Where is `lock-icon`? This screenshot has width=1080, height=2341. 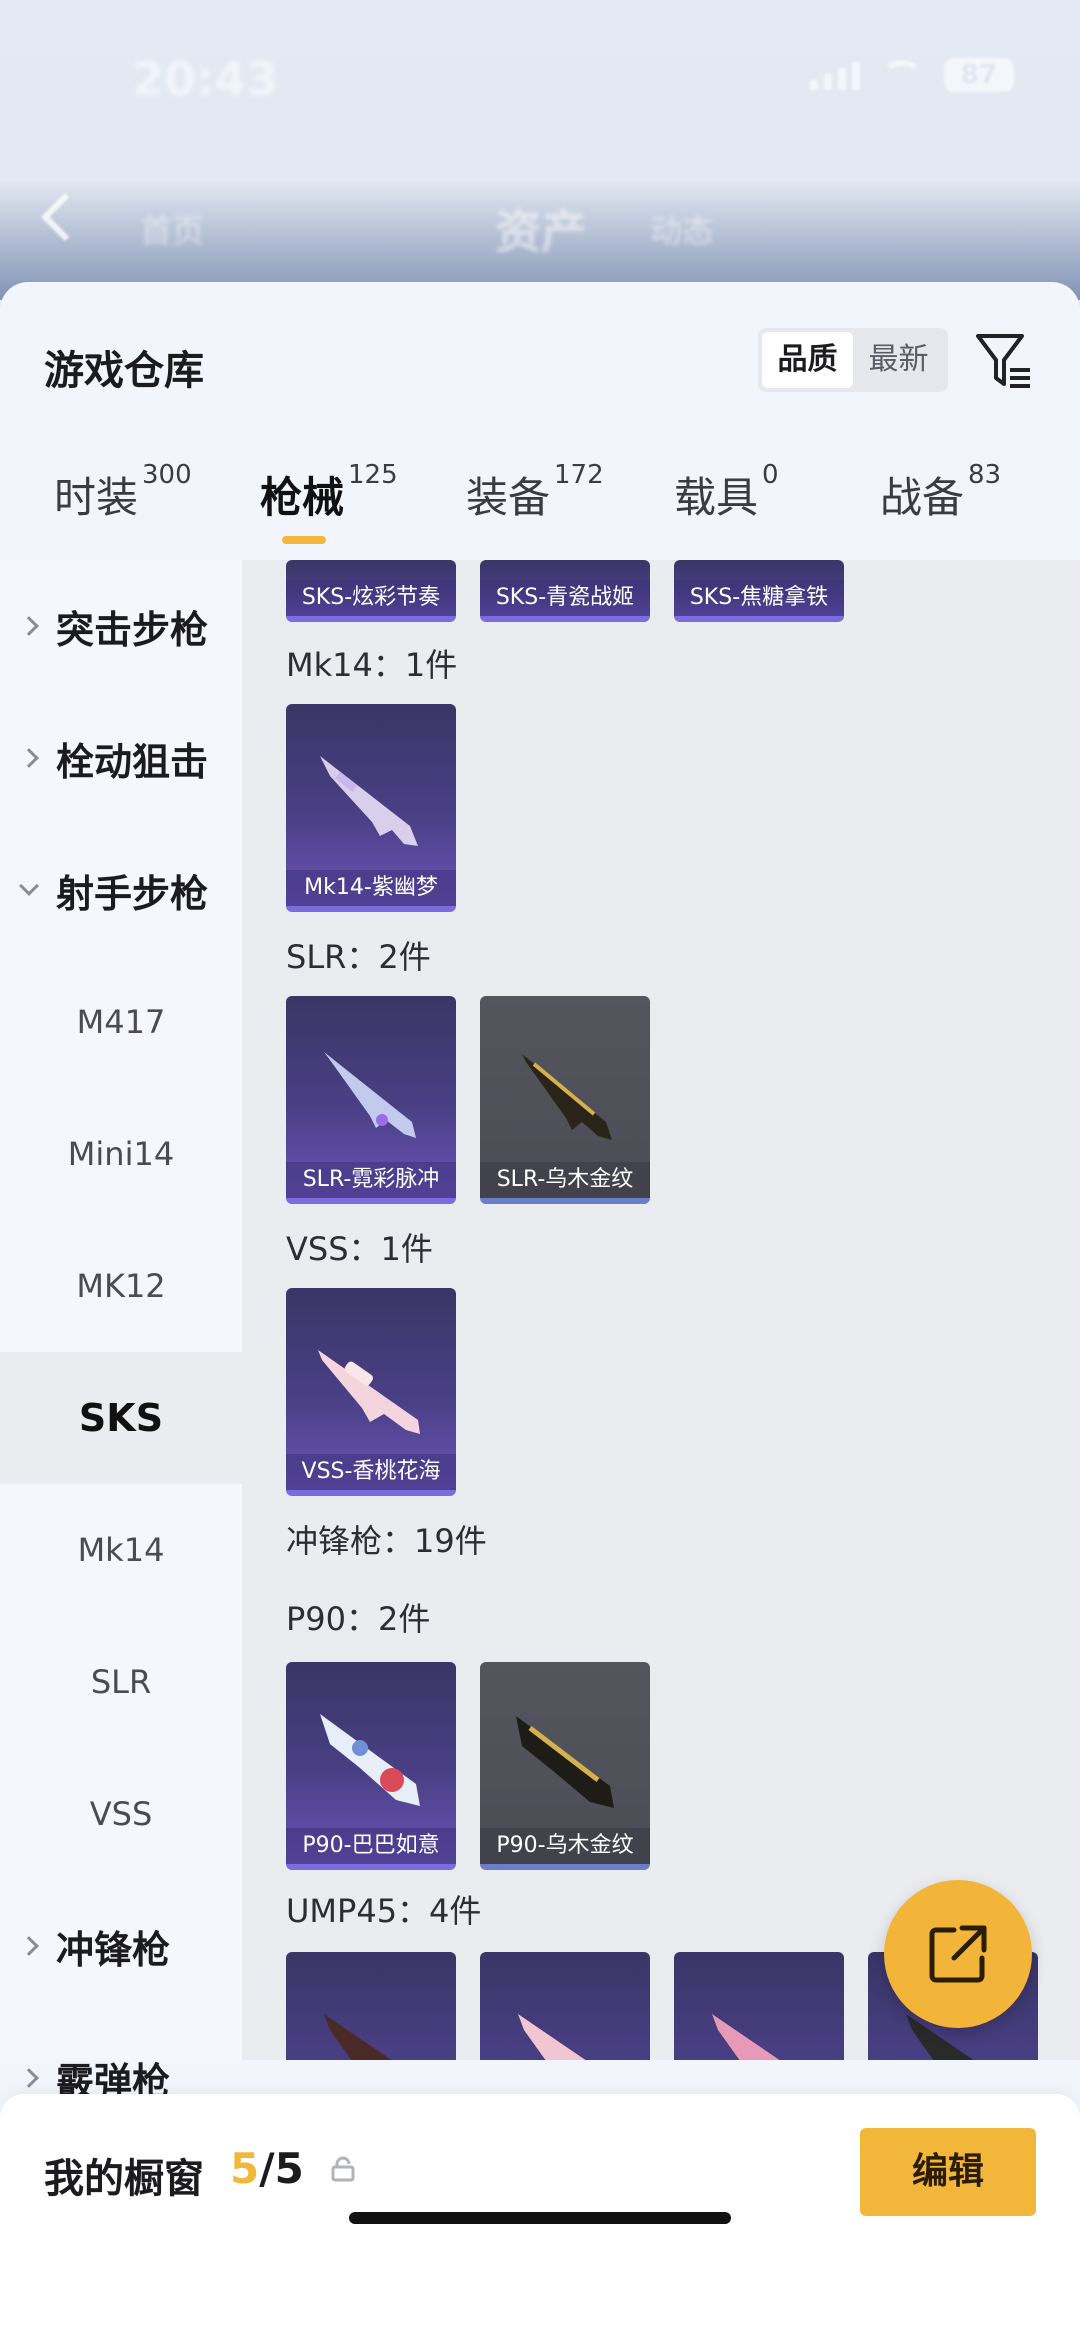 lock-icon is located at coordinates (343, 2169).